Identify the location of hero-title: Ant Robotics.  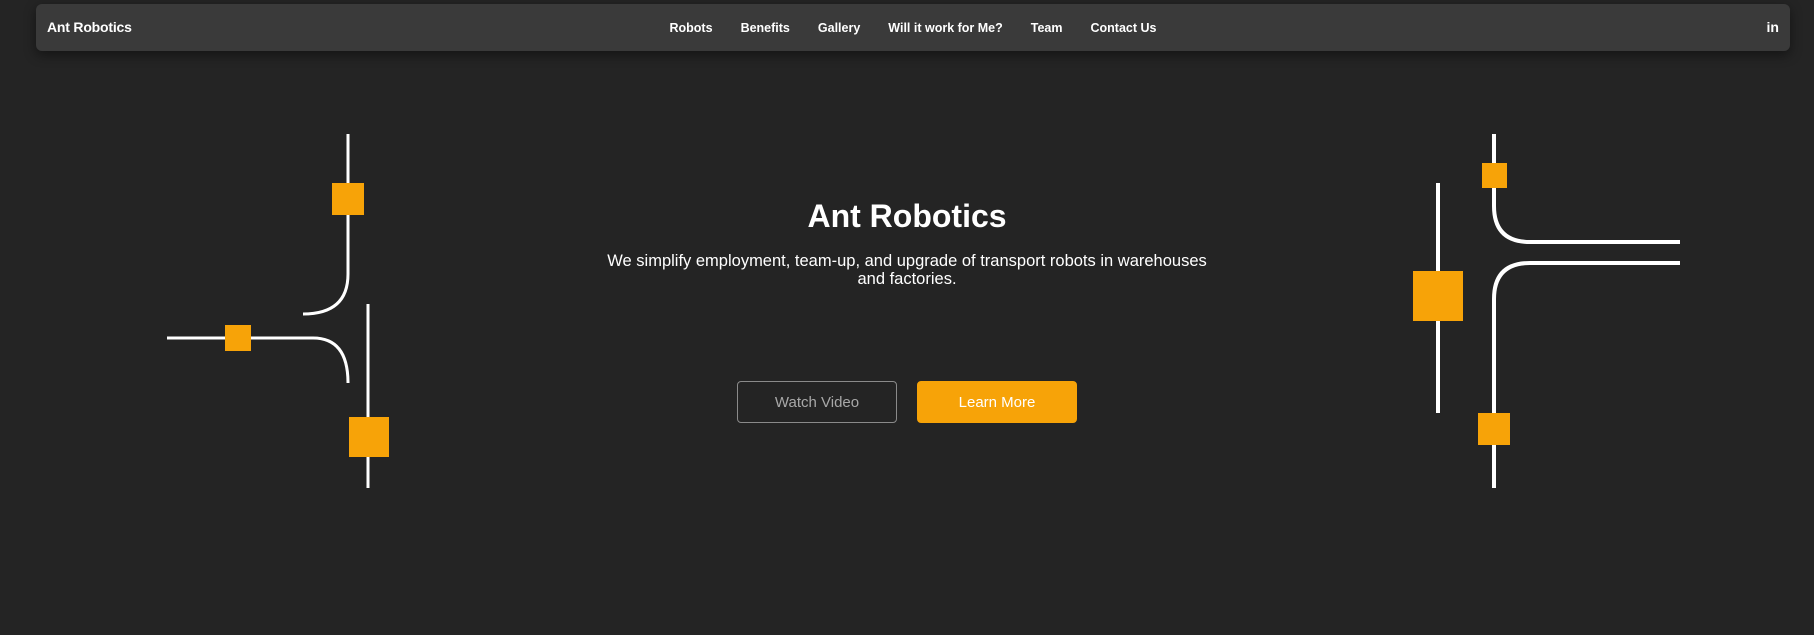
(907, 216).